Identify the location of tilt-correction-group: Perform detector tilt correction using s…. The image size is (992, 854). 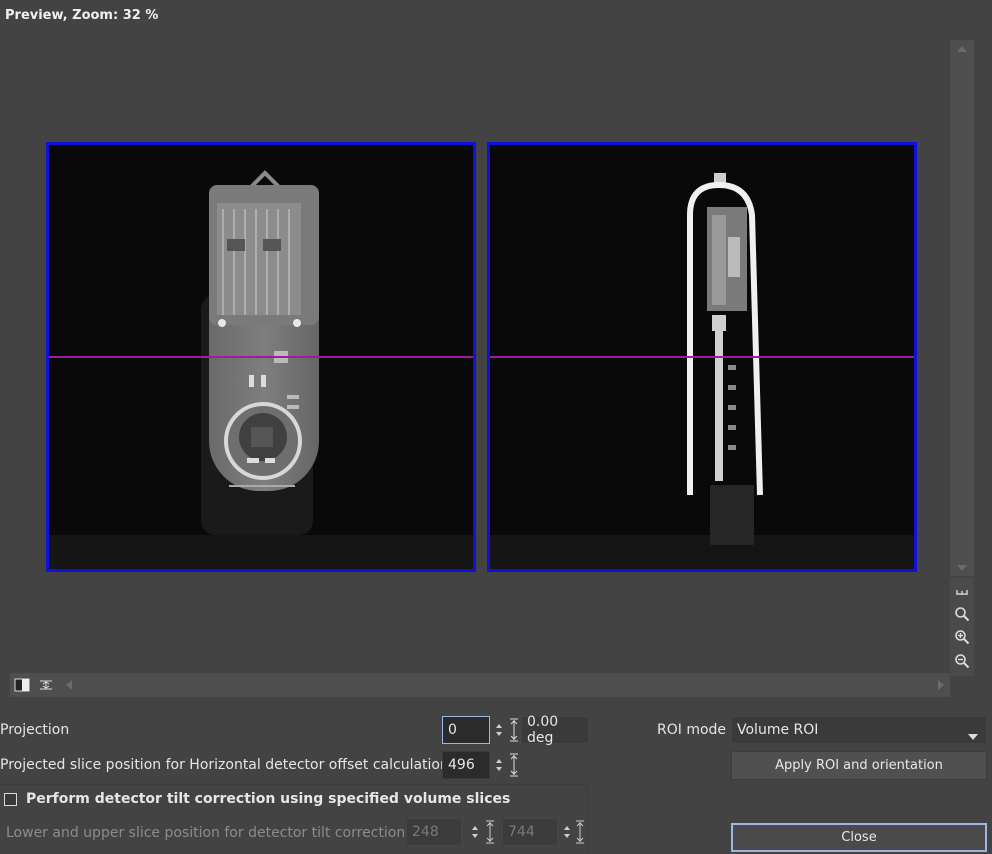
(294, 819).